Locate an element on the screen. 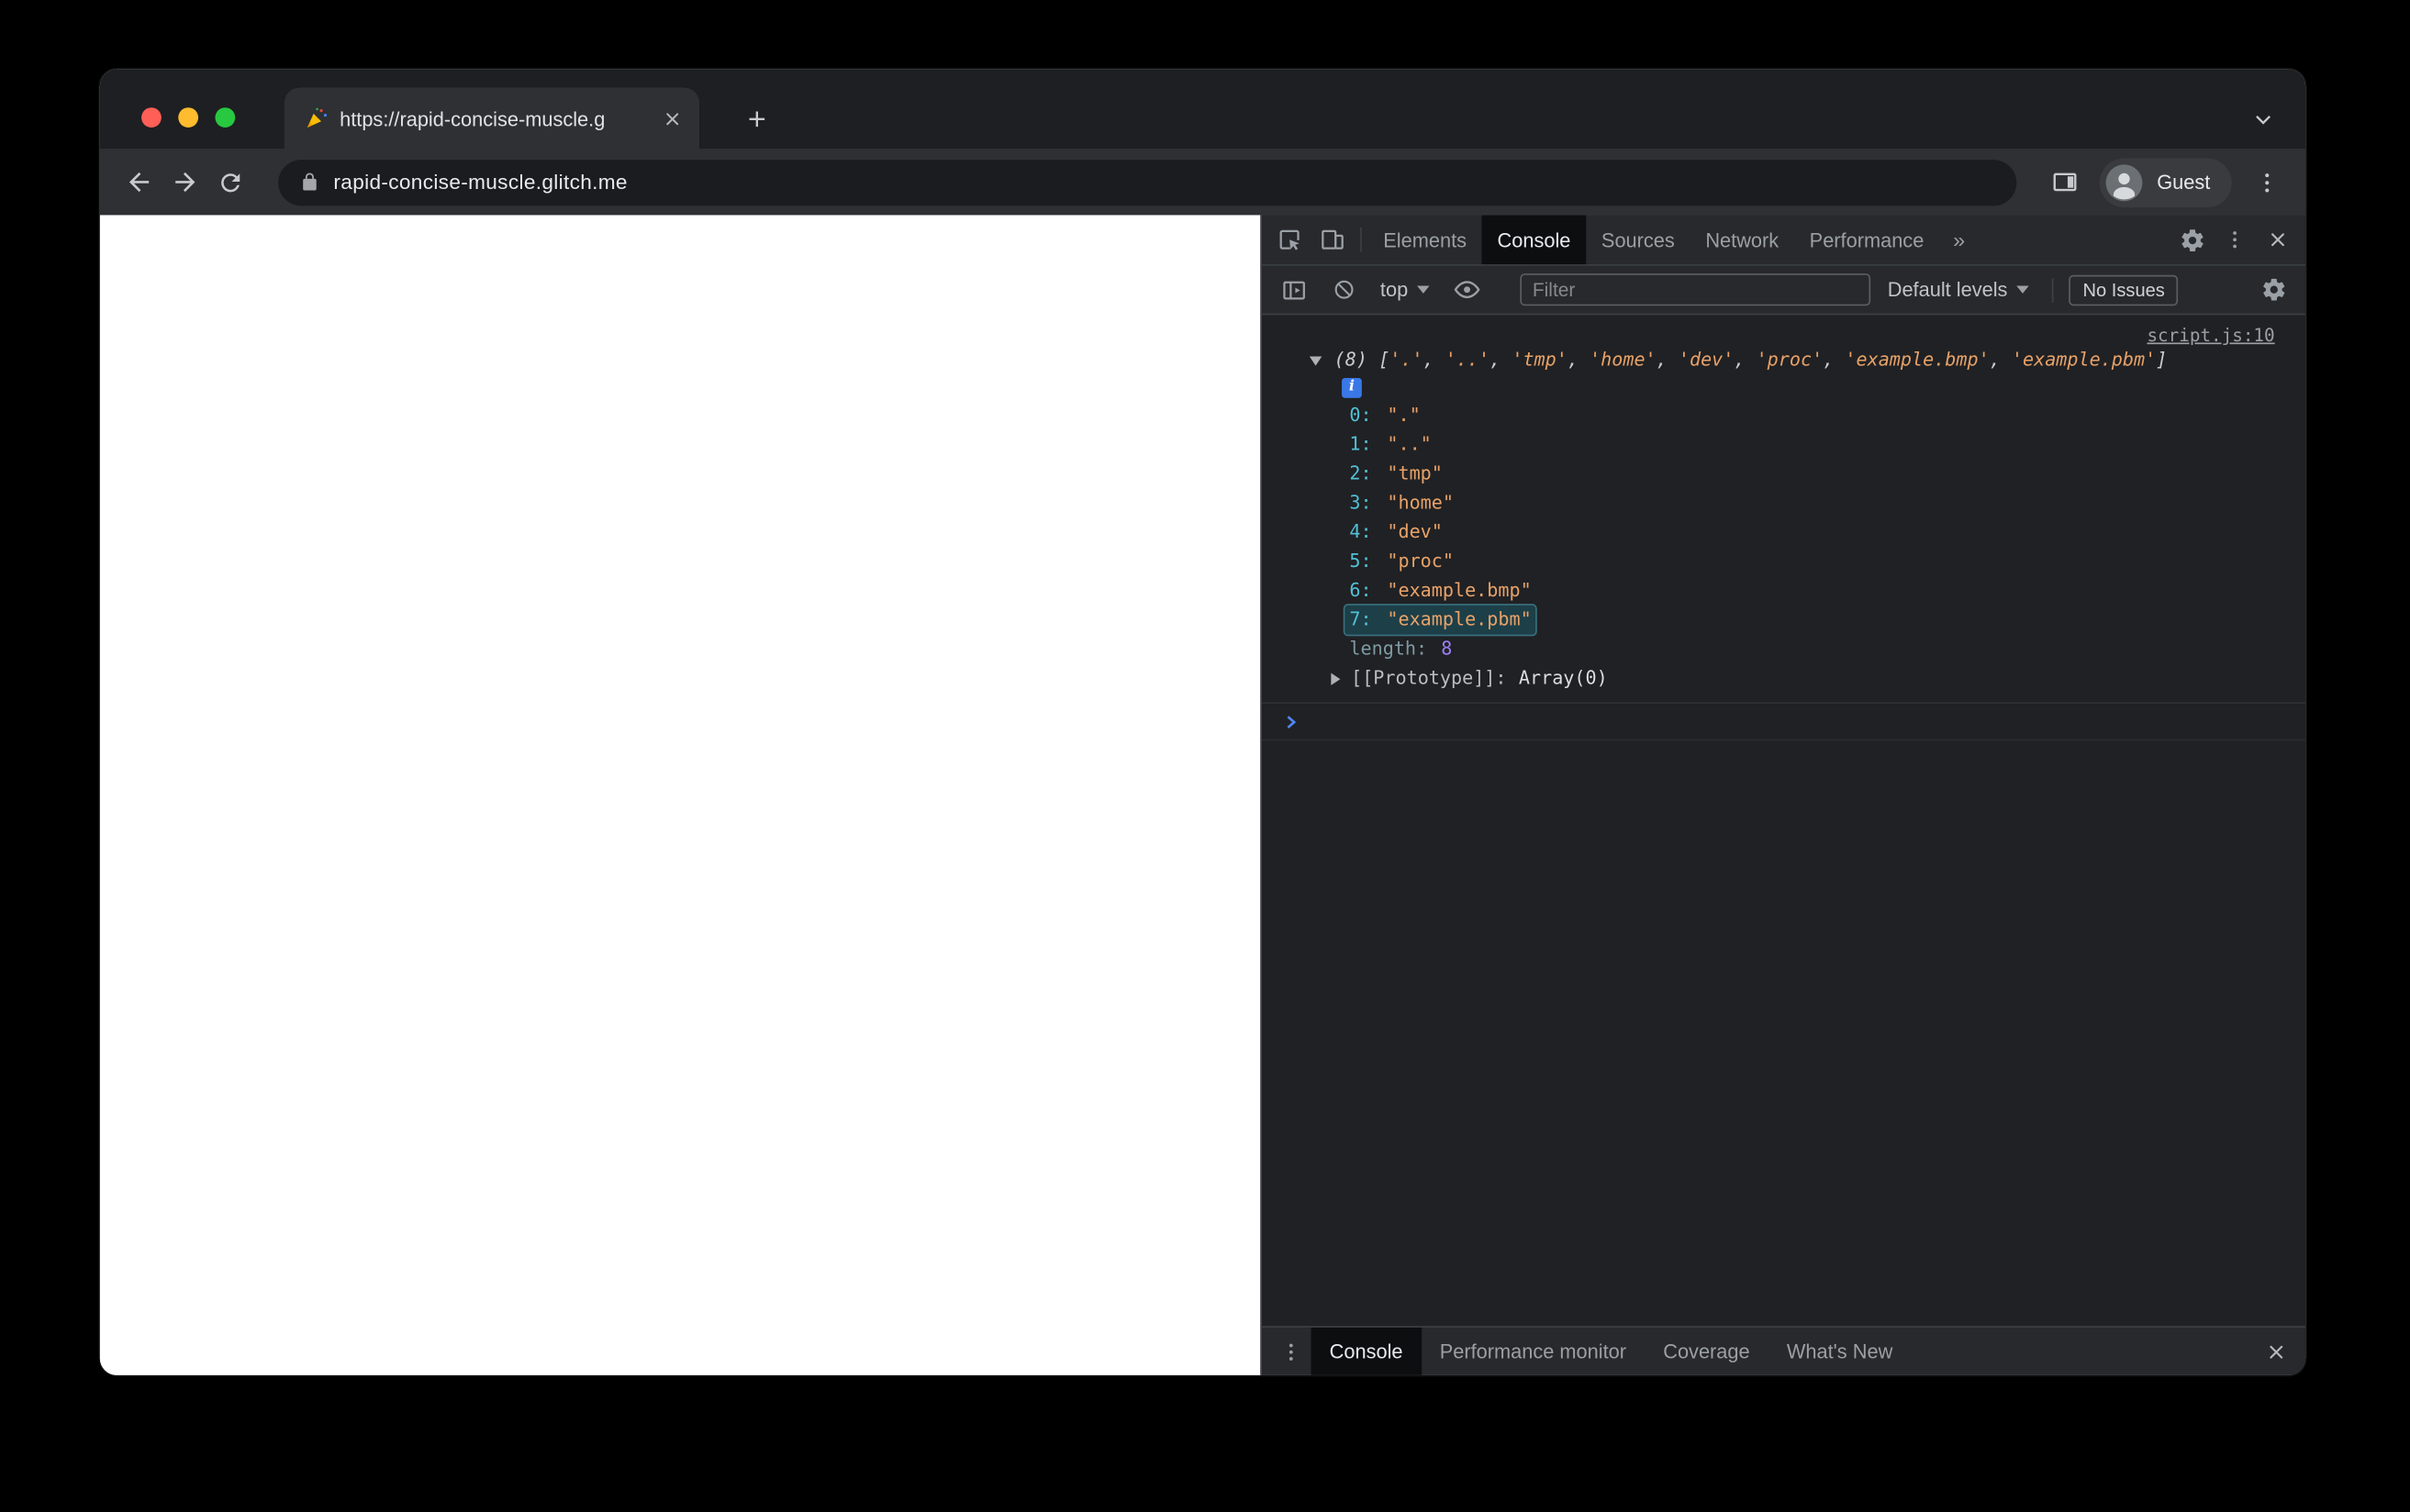  entry-index: 0: is located at coordinates (1360, 415).